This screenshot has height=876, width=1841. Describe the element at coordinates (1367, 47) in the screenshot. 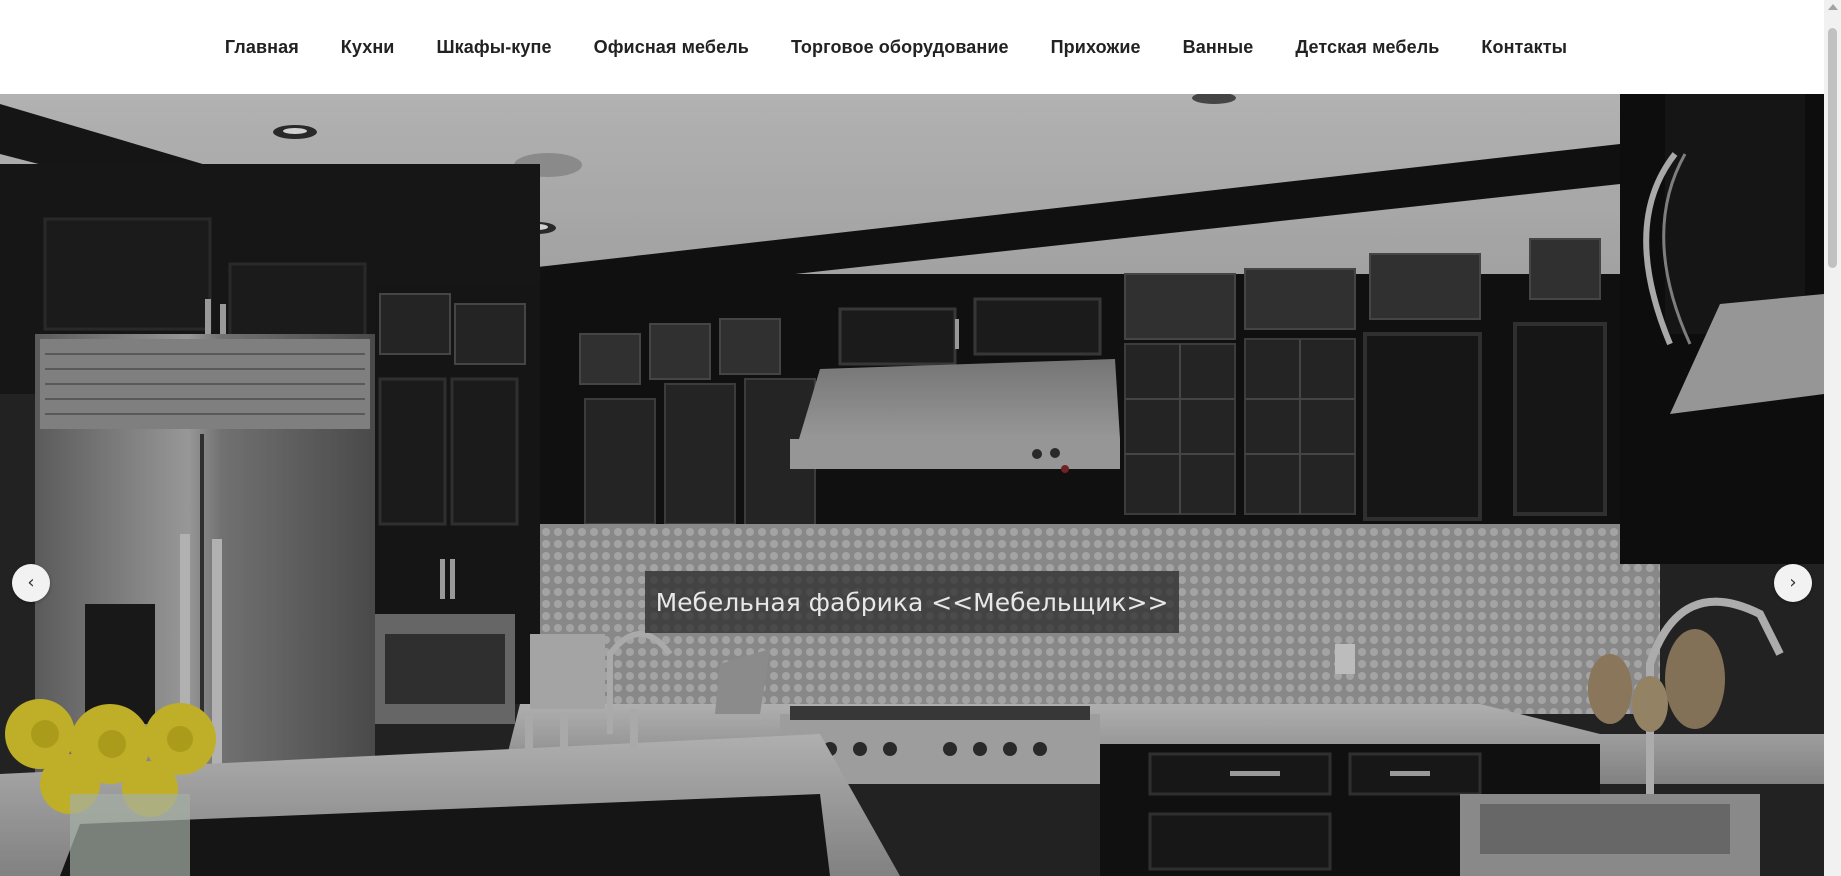

I see `nav-item-kids-furniture: Детская мебель` at that location.